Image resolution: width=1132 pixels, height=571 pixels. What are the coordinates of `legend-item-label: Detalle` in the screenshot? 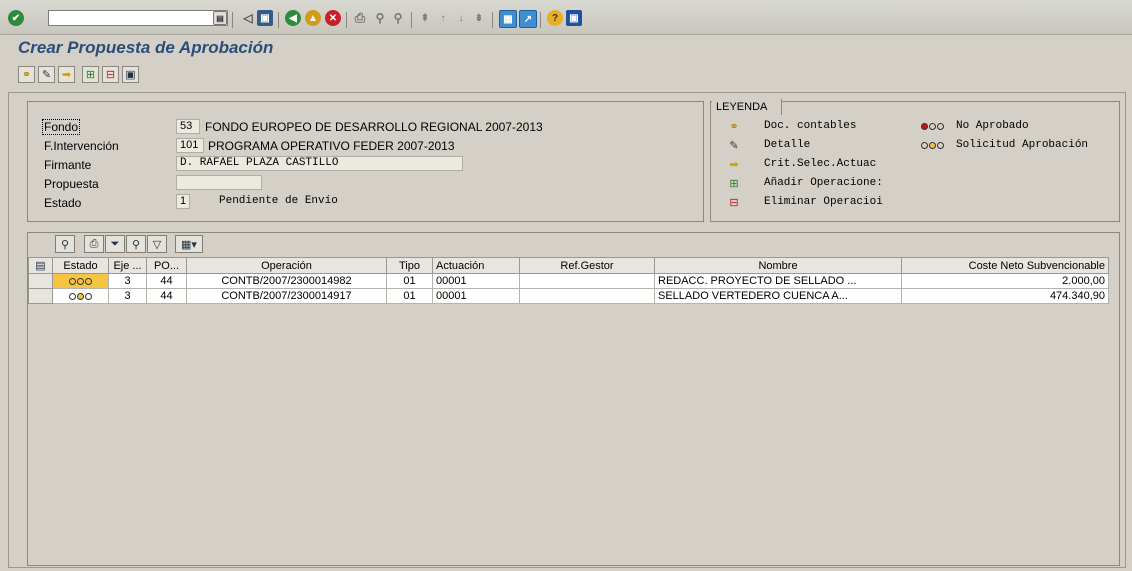 It's located at (787, 145).